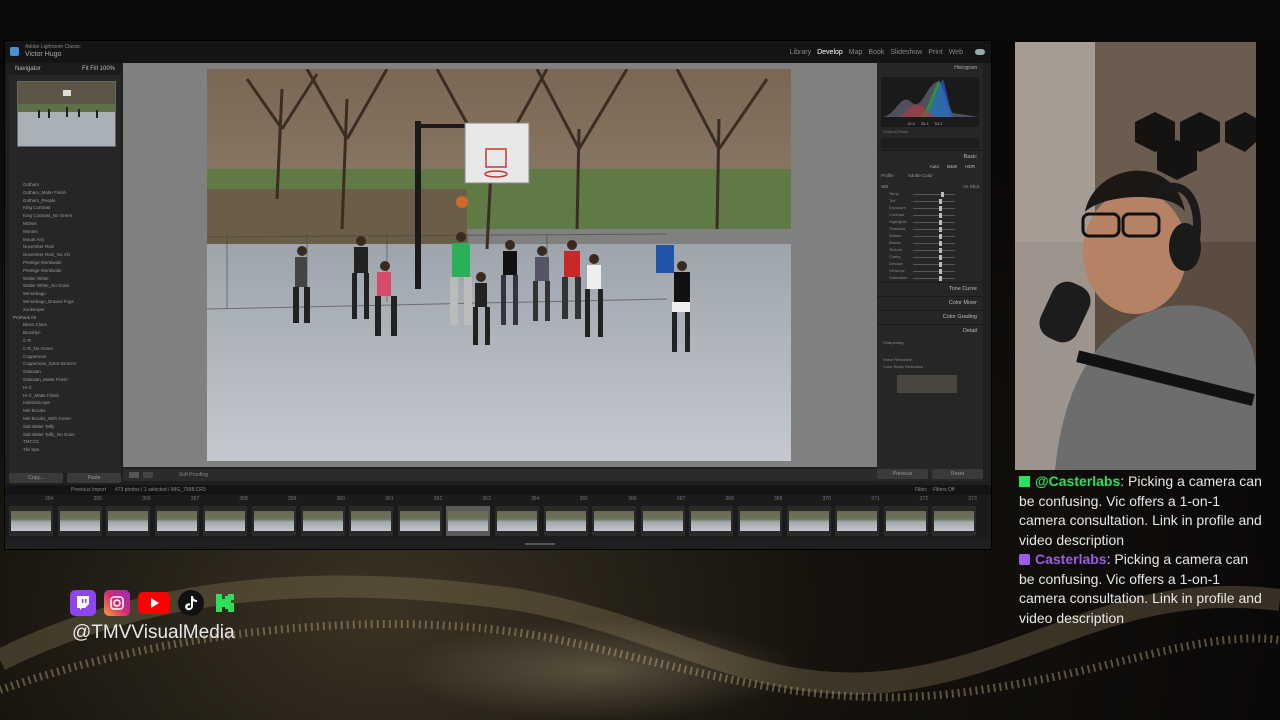  What do you see at coordinates (906, 52) in the screenshot?
I see `module-slideshow: Slideshow` at bounding box center [906, 52].